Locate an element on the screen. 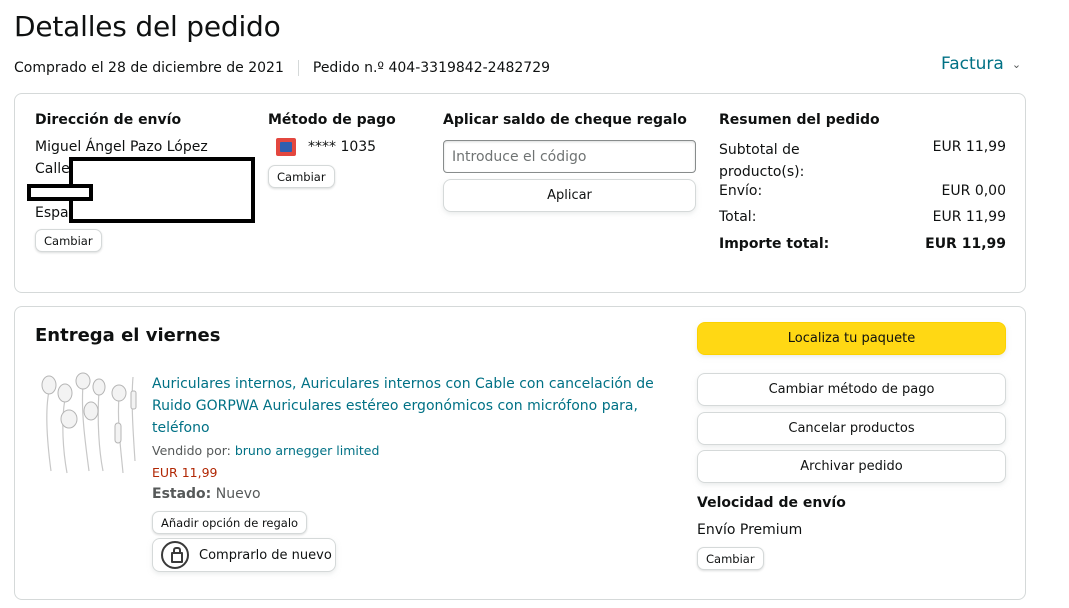 The width and height of the screenshot is (1069, 608). product-image is located at coordinates (89, 423).